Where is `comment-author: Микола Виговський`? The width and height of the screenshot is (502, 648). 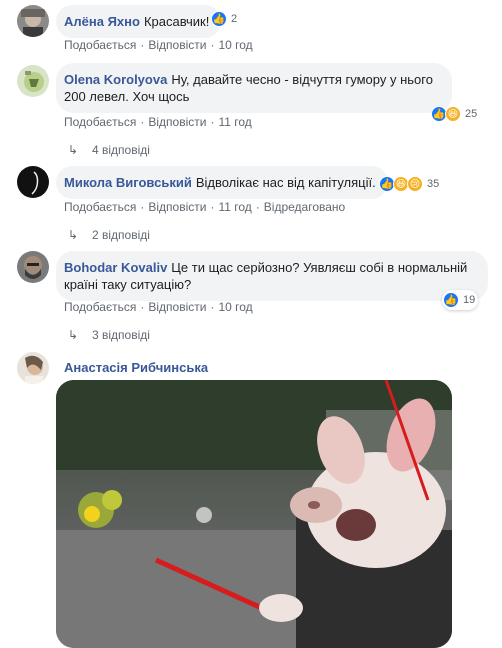 comment-author: Микола Виговський is located at coordinates (128, 182).